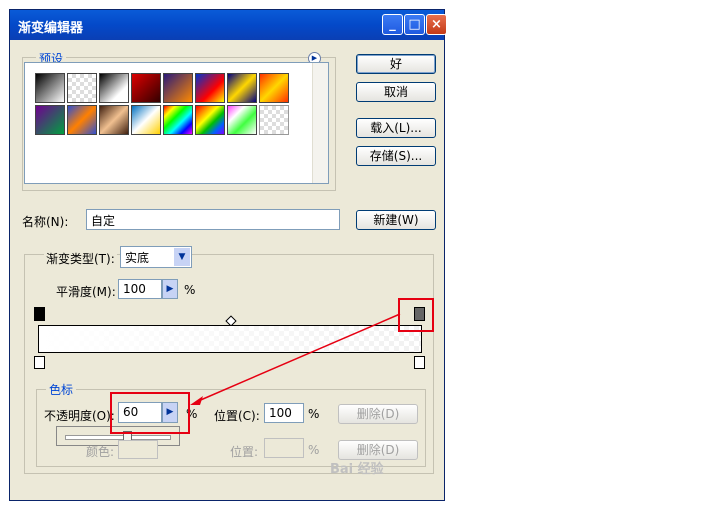 The image size is (728, 515). I want to click on watermark: Bai 经验, so click(357, 469).